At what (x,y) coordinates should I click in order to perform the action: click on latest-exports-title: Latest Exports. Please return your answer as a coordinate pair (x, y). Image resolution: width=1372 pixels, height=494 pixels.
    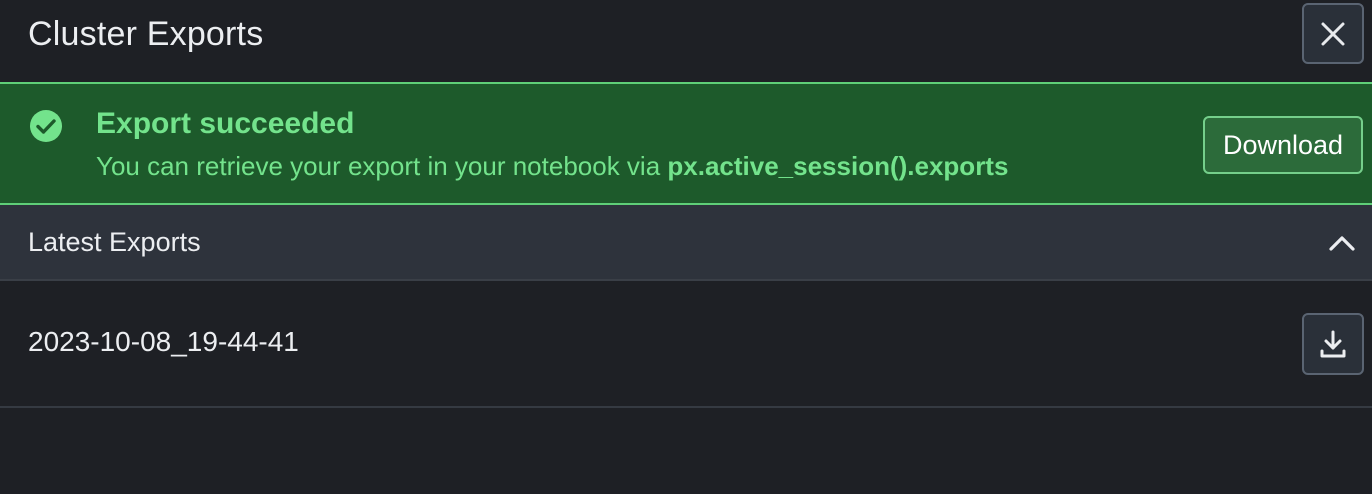
    Looking at the image, I should click on (114, 242).